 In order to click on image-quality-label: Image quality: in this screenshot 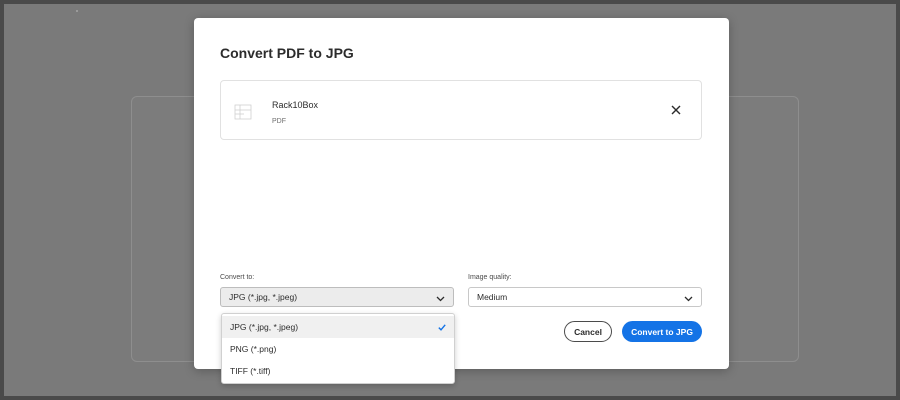, I will do `click(490, 277)`.